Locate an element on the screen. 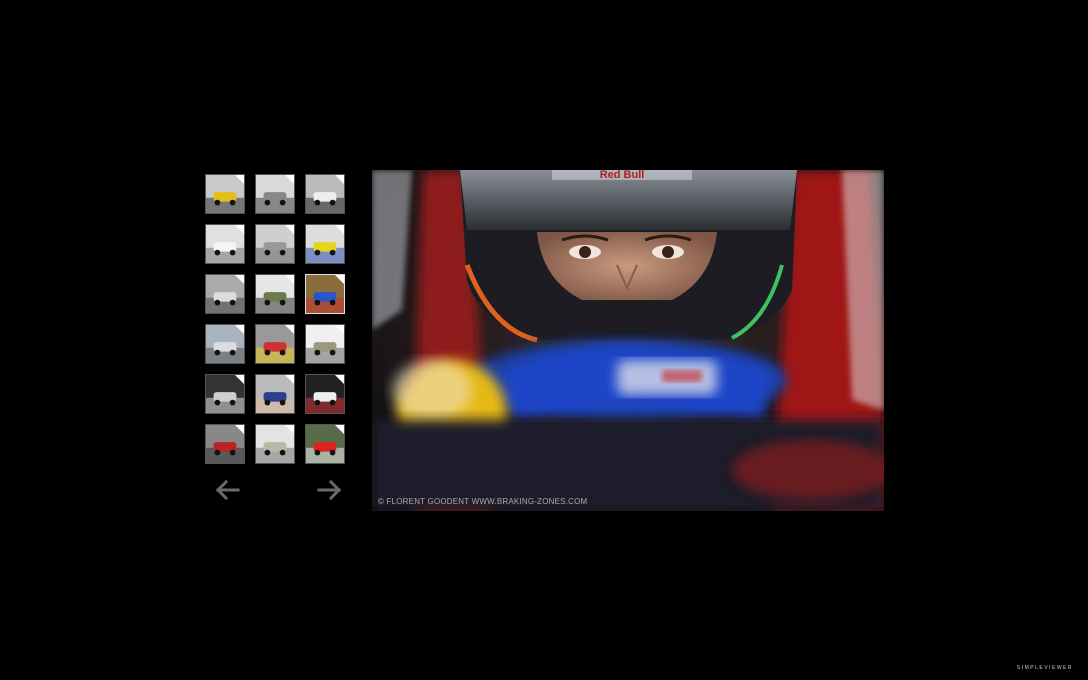 This screenshot has height=680, width=1088. thumb-white-car-track is located at coordinates (225, 244).